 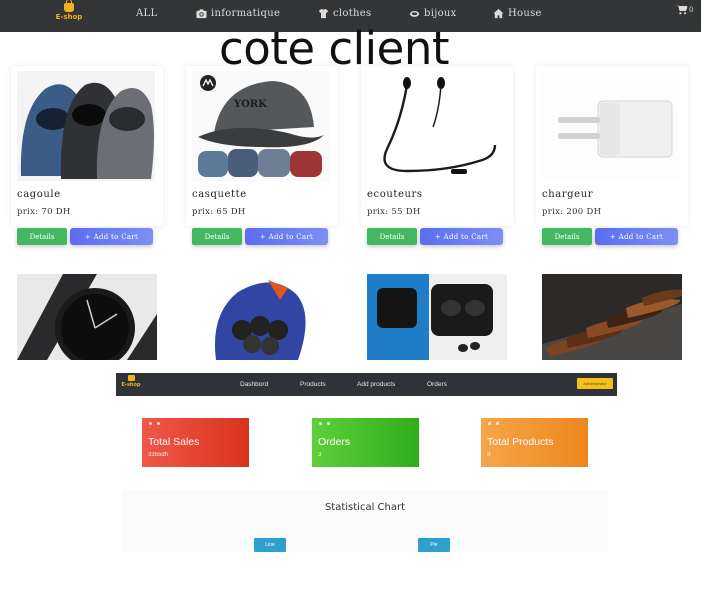 I want to click on nav-house: House, so click(x=517, y=13).